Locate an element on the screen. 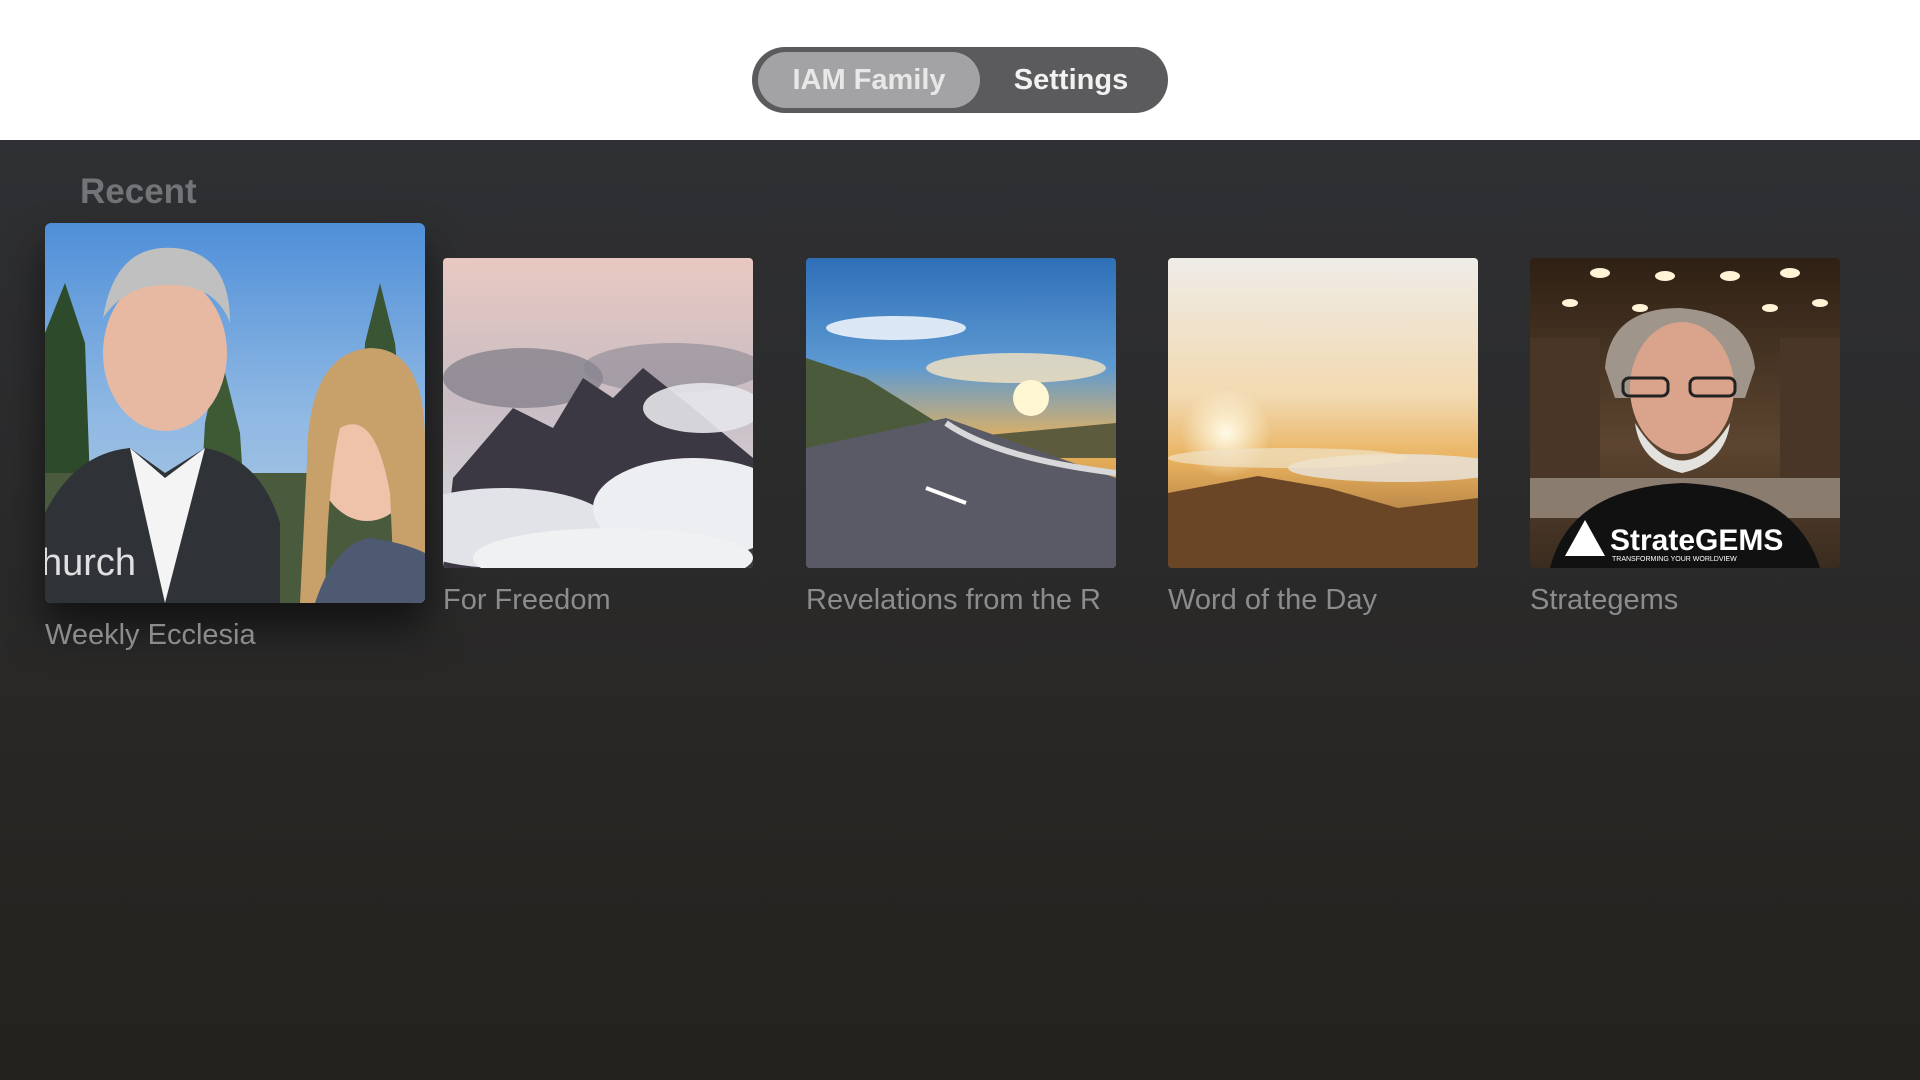  tab-iam-family: IAM Family is located at coordinates (869, 80).